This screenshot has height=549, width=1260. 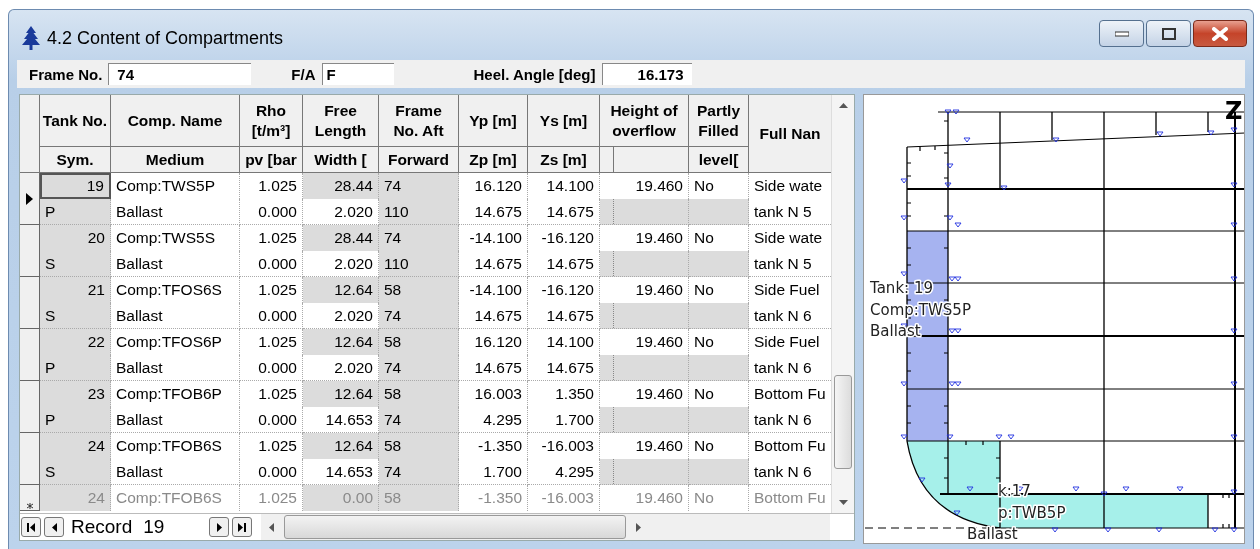 I want to click on column-header: Yp [m], so click(x=493, y=121).